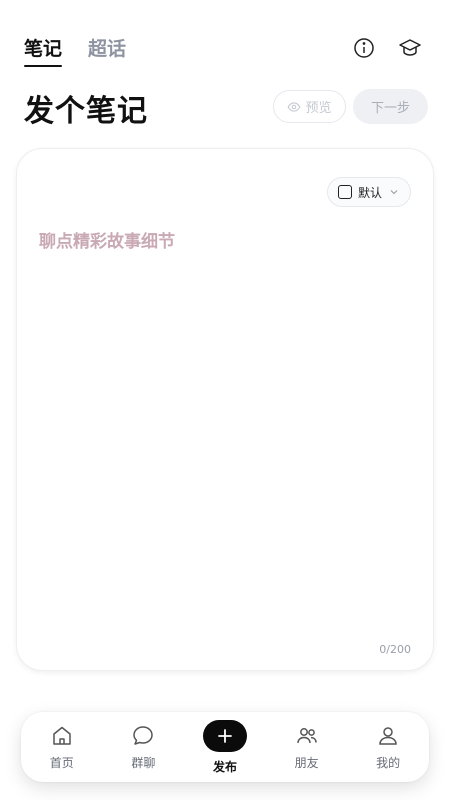 This screenshot has width=450, height=800. I want to click on nav-label-friends: 朋友, so click(306, 762).